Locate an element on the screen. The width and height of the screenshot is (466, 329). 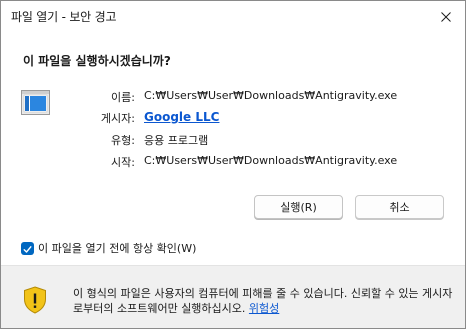
window-title: 파일 열기 - 보안 경고 is located at coordinates (64, 17).